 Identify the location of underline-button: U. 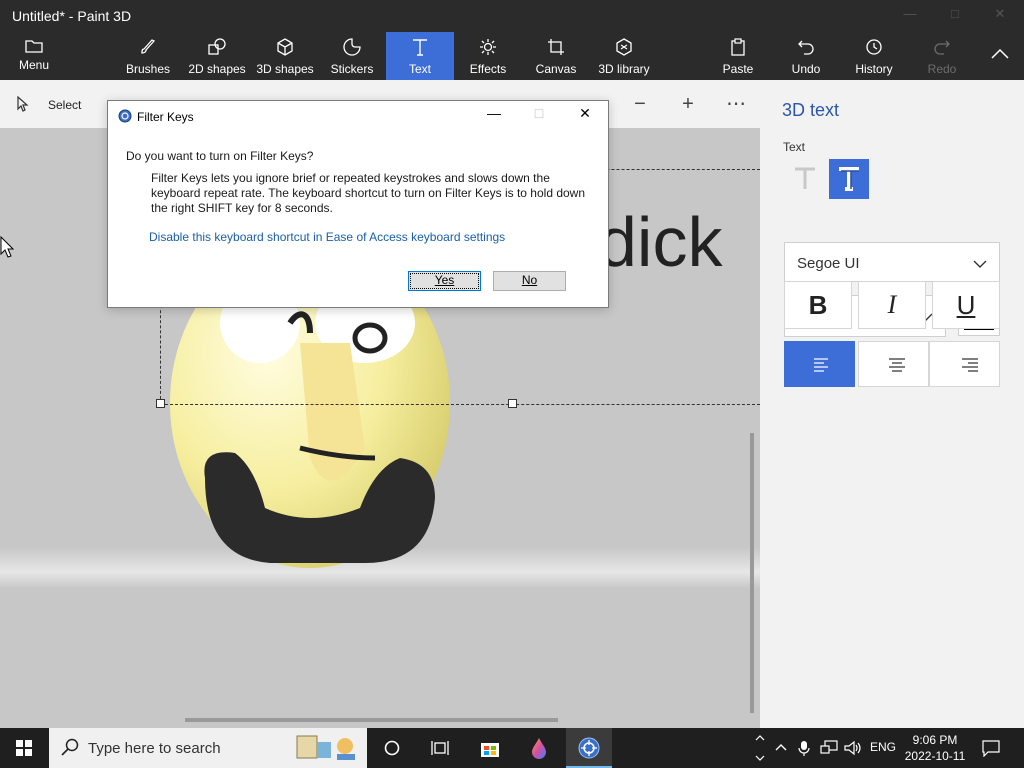
(966, 305).